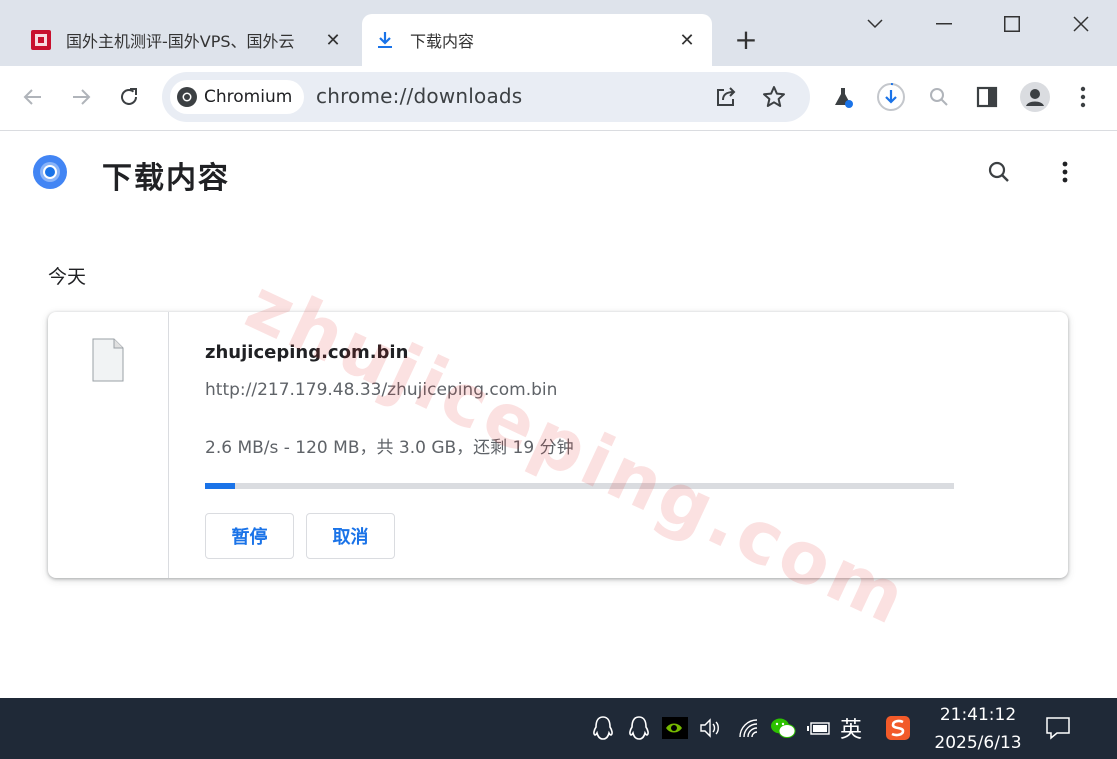  I want to click on clock-time: 21:41:12, so click(978, 715).